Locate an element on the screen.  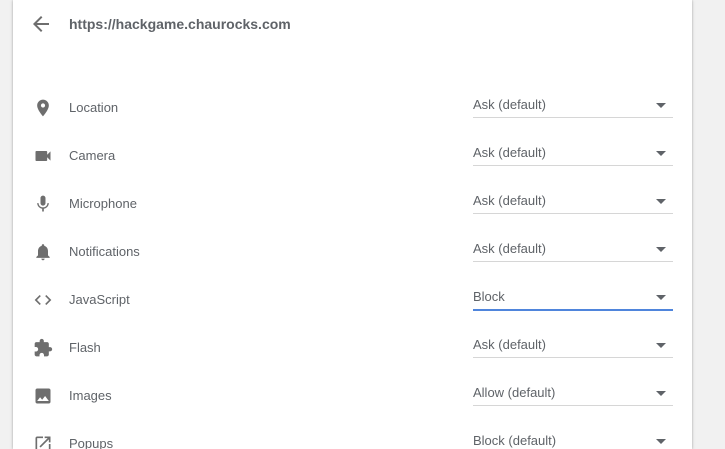
notifications-select-value: Ask (default) is located at coordinates (509, 248).